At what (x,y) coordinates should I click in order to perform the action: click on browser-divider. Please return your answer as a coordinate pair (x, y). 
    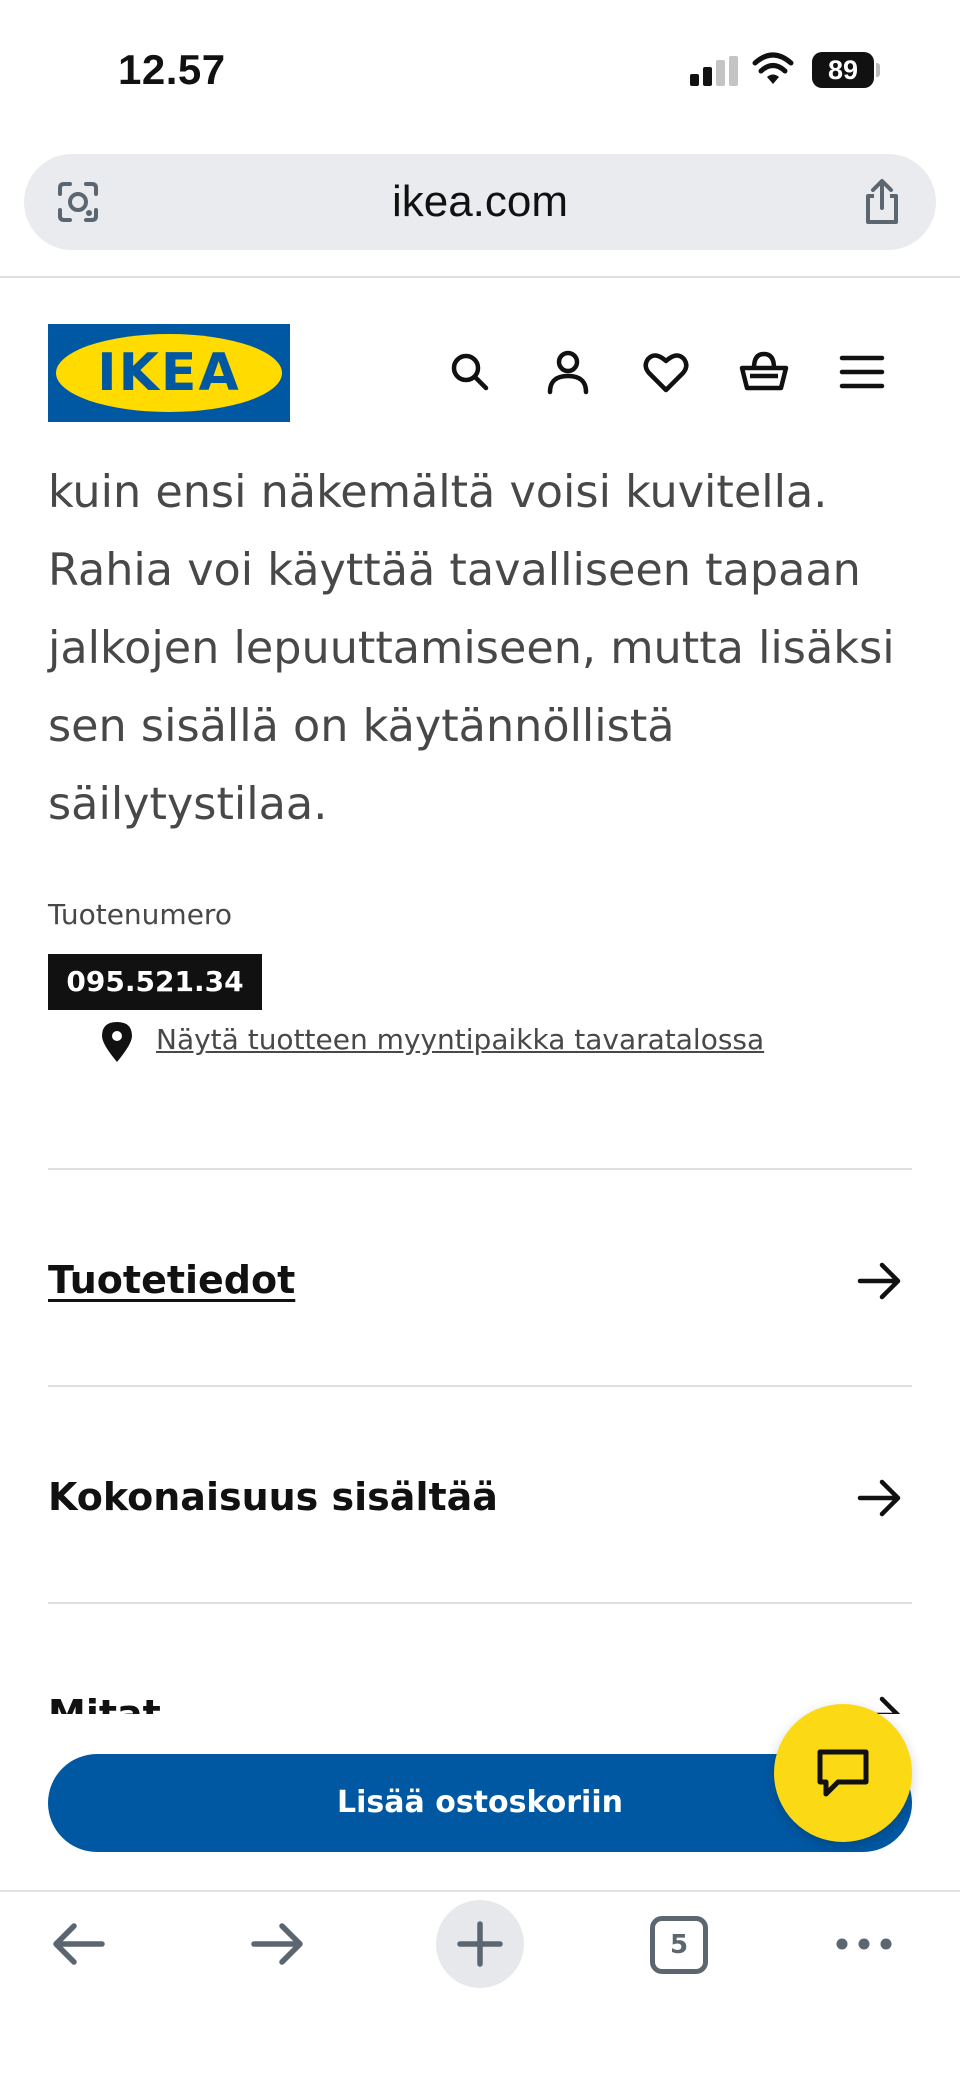
    Looking at the image, I should click on (480, 277).